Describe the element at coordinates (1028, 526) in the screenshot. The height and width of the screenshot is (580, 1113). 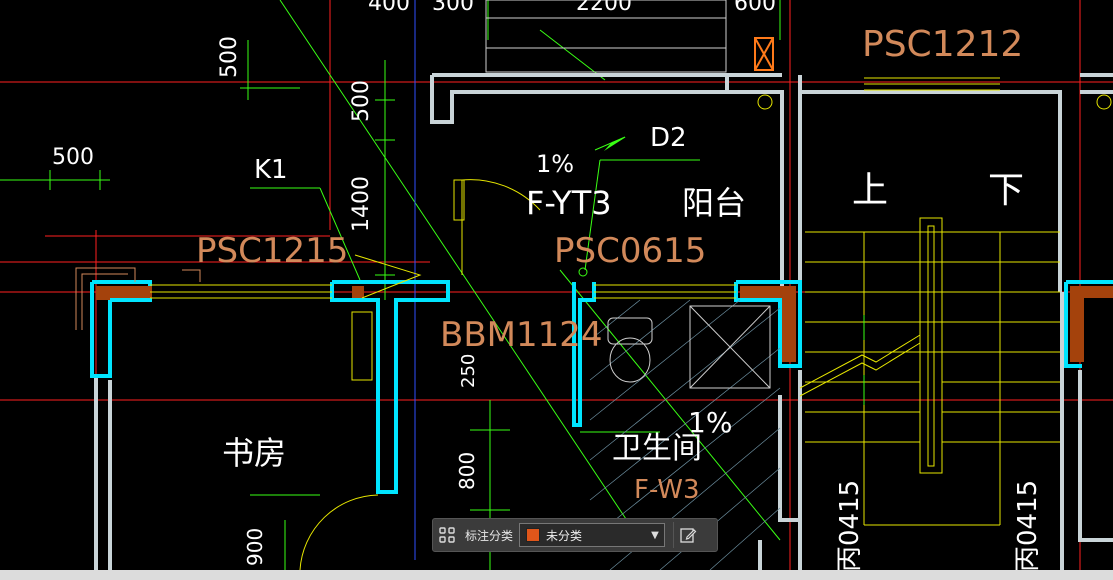
I see `fire-tag-right: 丙0415` at that location.